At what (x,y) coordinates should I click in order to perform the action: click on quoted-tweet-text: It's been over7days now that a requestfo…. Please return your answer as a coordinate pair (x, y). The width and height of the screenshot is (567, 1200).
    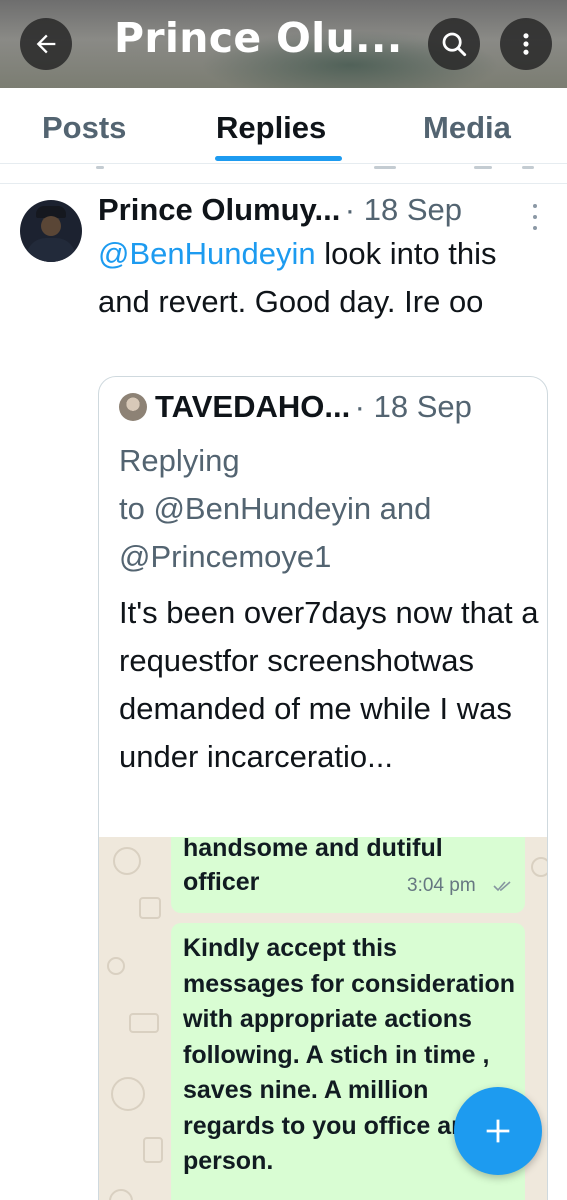
    Looking at the image, I should click on (329, 684).